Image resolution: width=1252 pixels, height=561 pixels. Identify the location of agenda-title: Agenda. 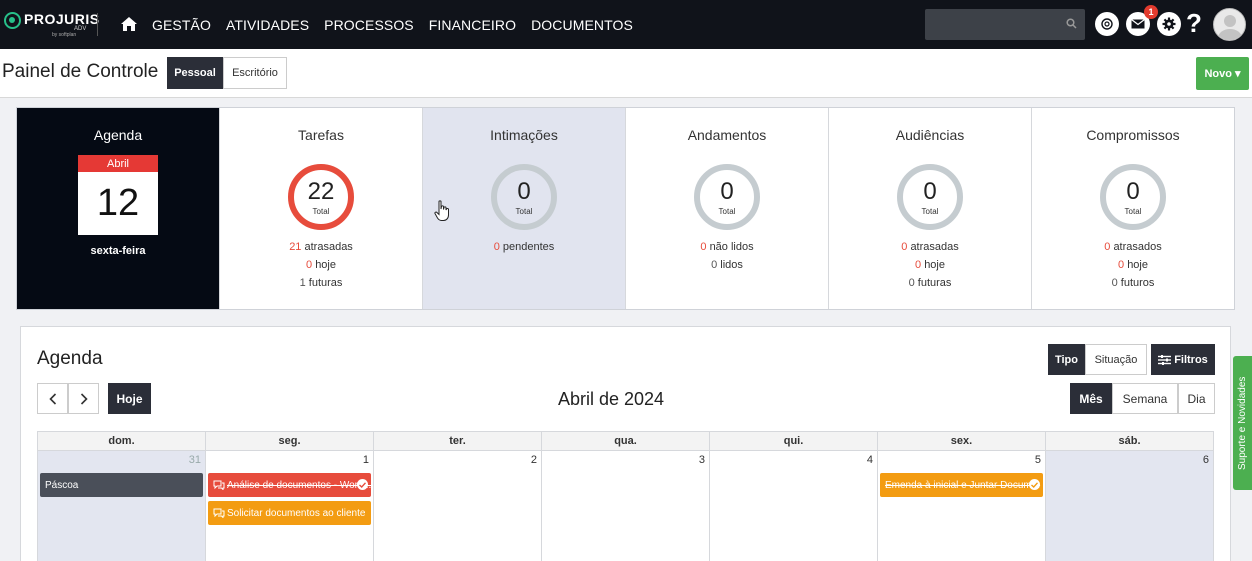
(70, 358).